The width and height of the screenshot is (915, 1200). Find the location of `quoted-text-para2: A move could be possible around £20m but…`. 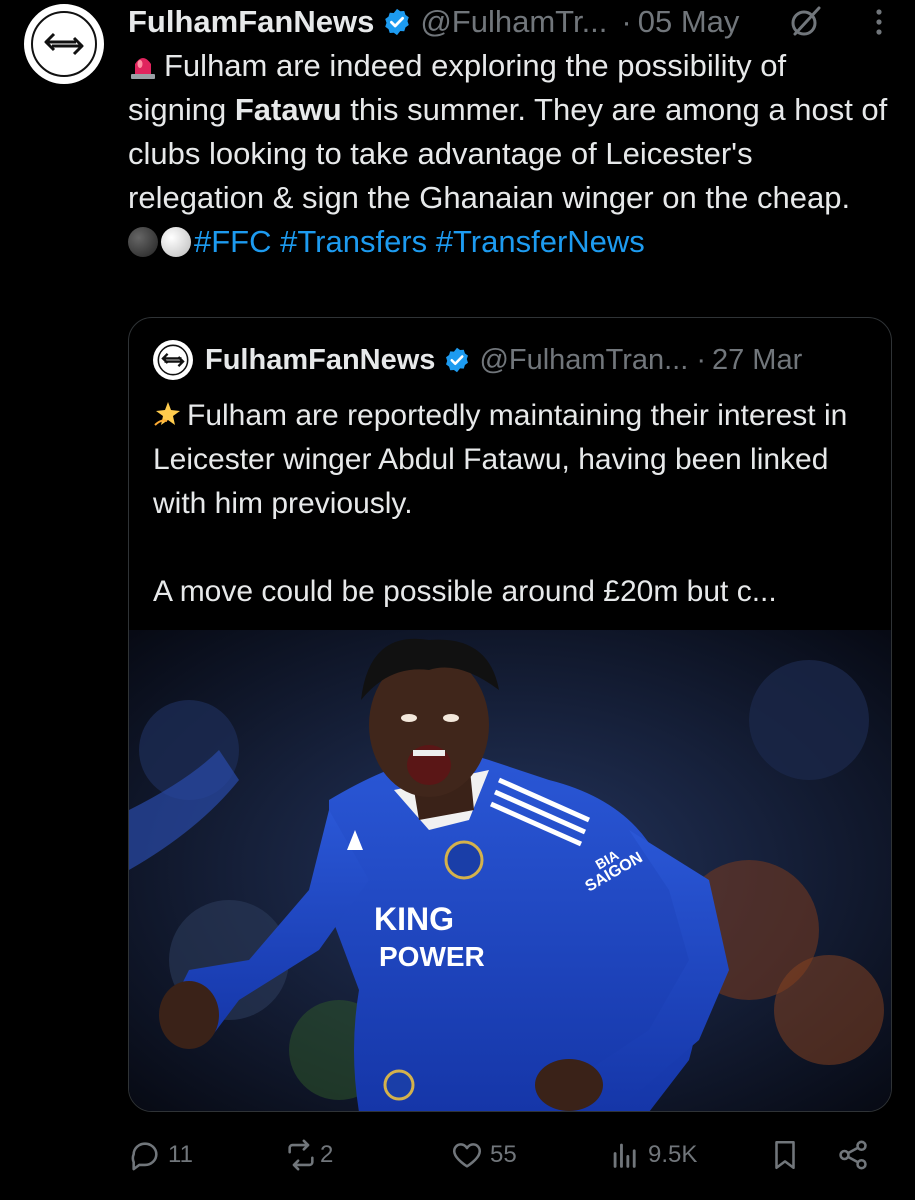

quoted-text-para2: A move could be possible around £20m but… is located at coordinates (465, 591).